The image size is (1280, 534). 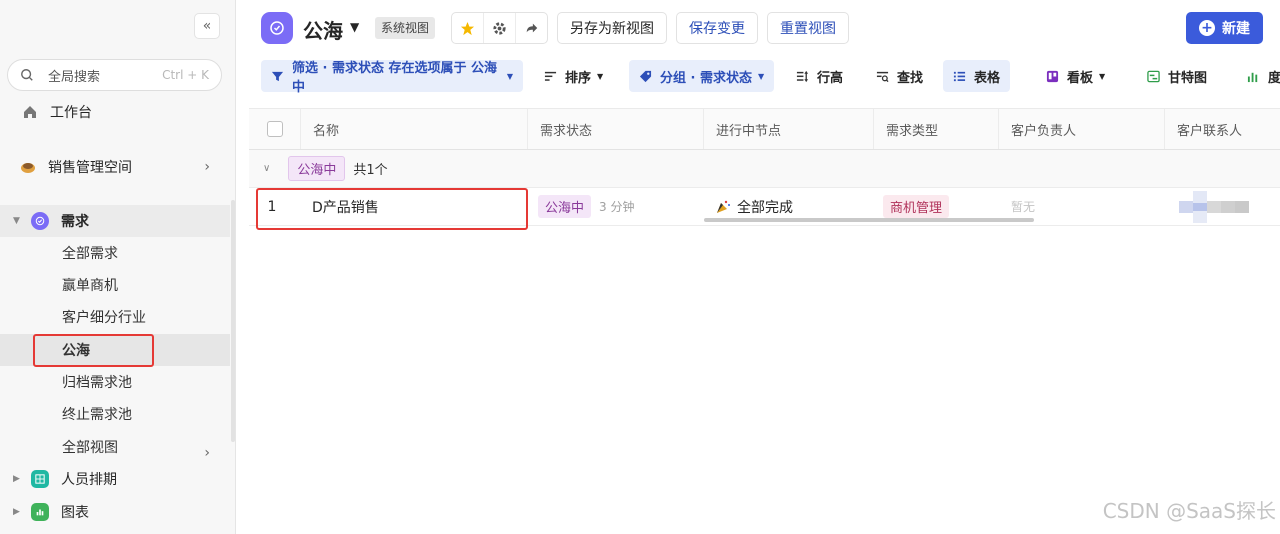 I want to click on gear-icon, so click(x=499, y=28).